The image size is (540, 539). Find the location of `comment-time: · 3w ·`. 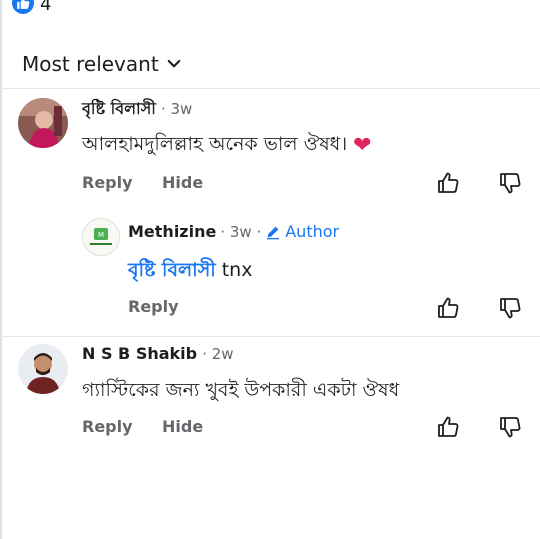

comment-time: · 3w · is located at coordinates (240, 232).